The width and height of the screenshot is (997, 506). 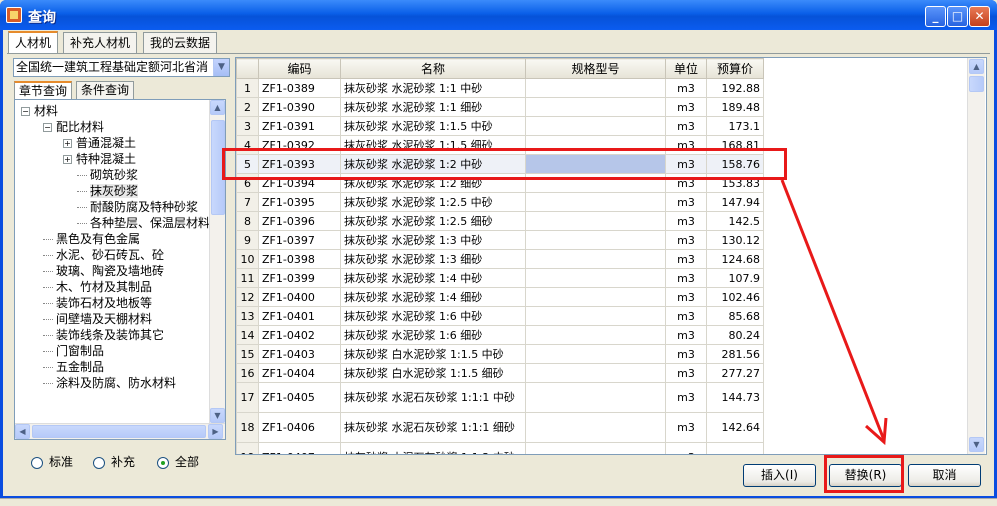 I want to click on annotation-arrow, so click(x=834, y=312).